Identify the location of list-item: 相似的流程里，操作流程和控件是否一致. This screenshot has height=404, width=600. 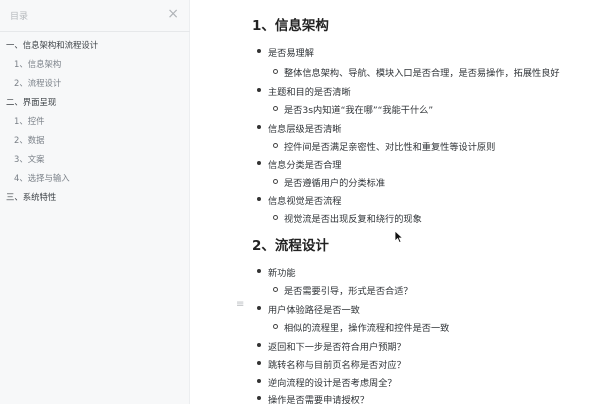
(360, 327).